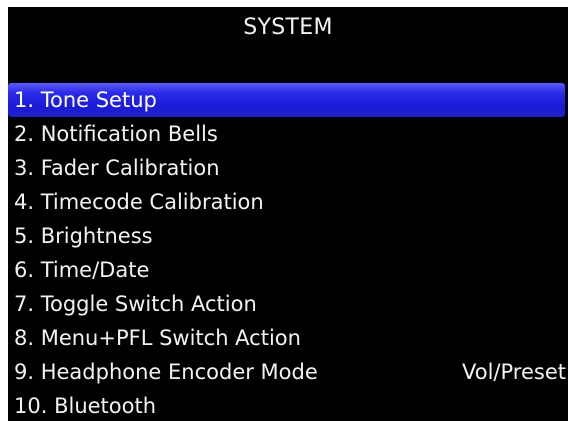 The height and width of the screenshot is (421, 568). What do you see at coordinates (288, 236) in the screenshot?
I see `menu-item-brightness: 5. Brightness` at bounding box center [288, 236].